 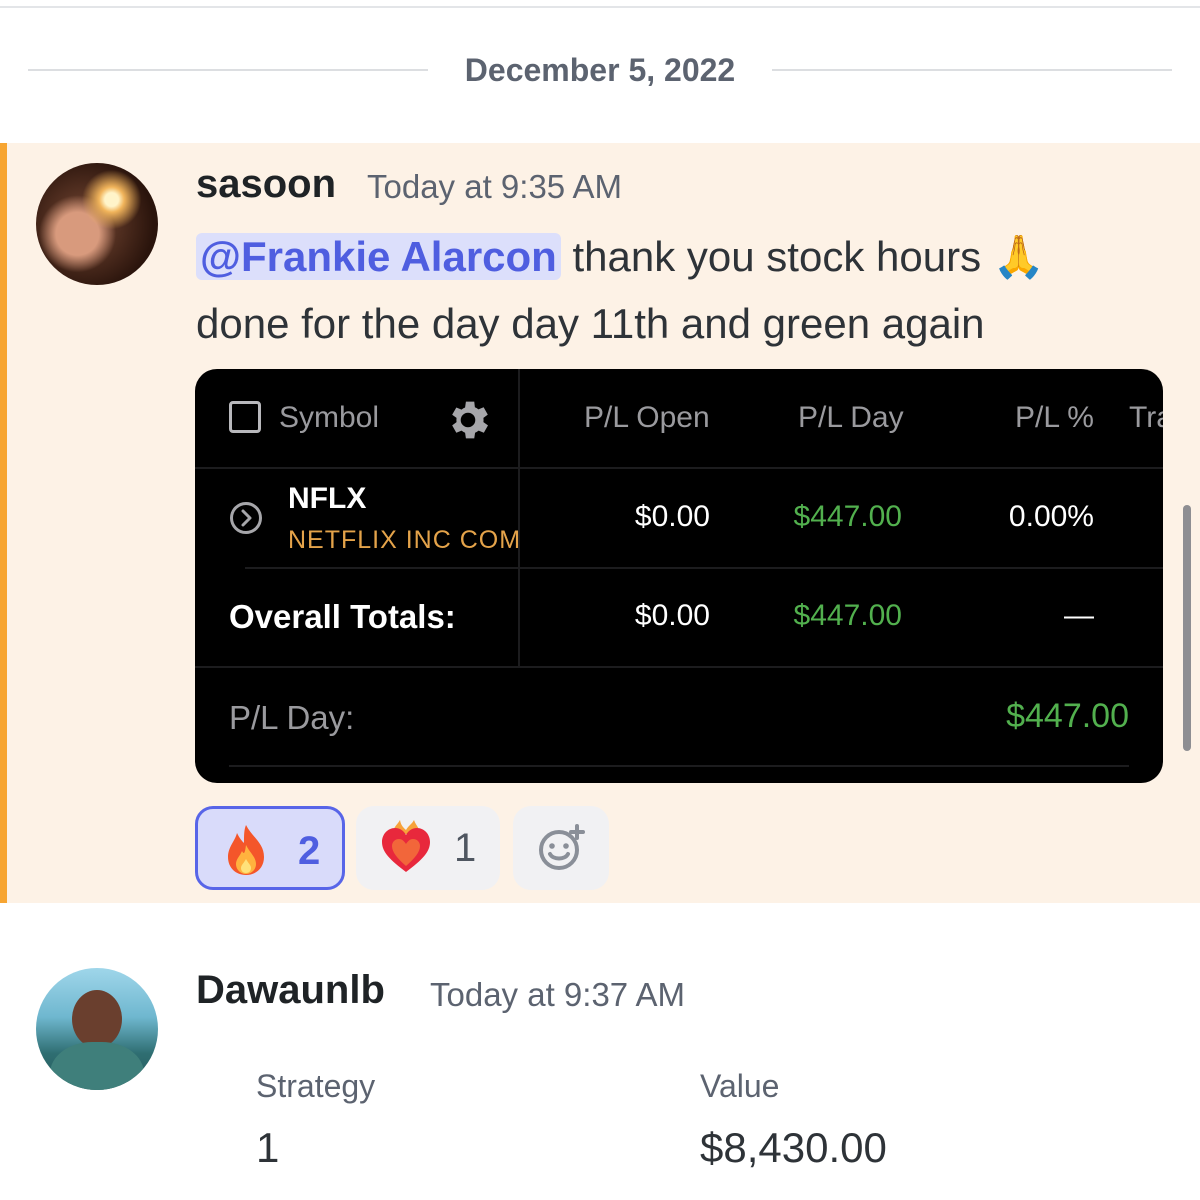 What do you see at coordinates (672, 516) in the screenshot?
I see `row-pl-open: $0.00` at bounding box center [672, 516].